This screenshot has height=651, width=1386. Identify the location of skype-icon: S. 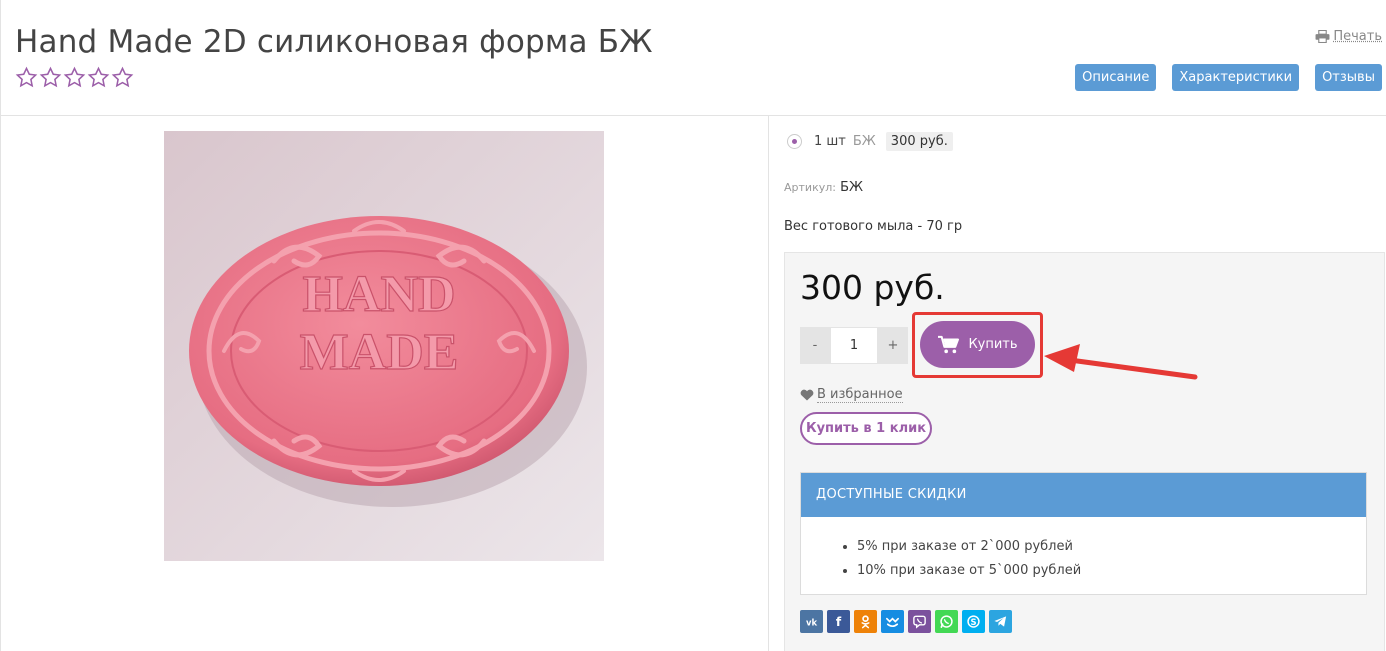
(973, 621).